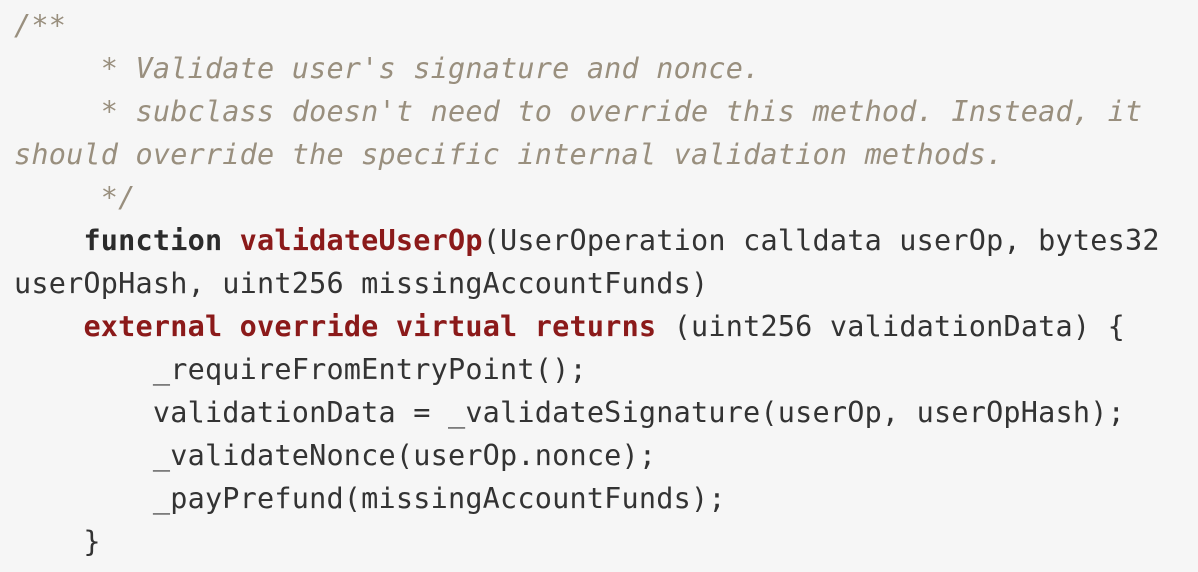 This screenshot has height=572, width=1198. I want to click on modifier-returns: returns, so click(595, 326).